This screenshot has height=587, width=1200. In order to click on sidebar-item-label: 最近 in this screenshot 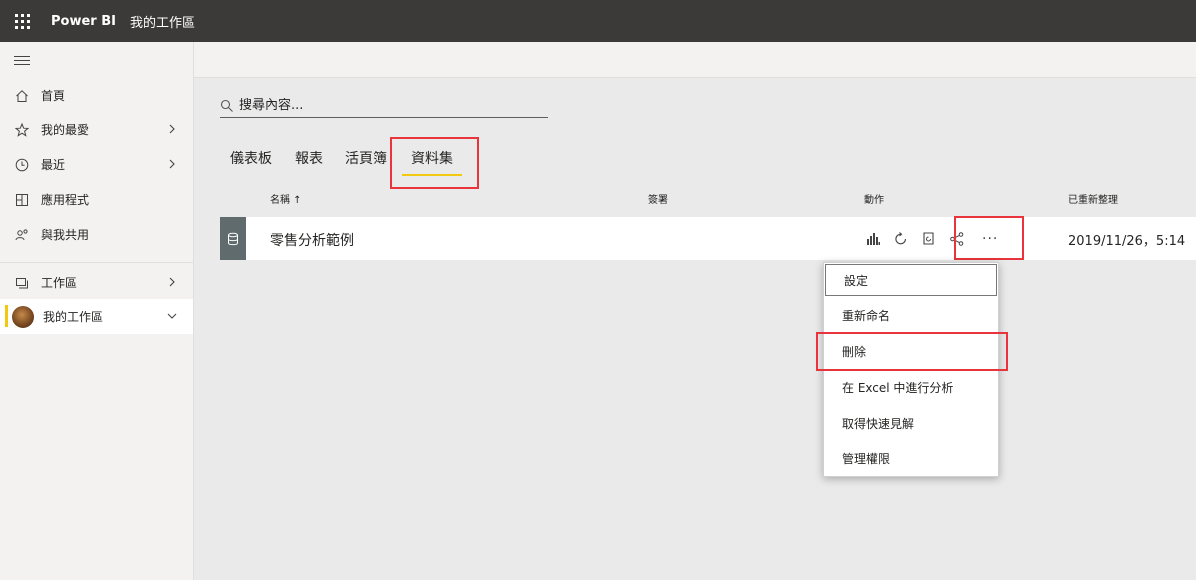, I will do `click(53, 165)`.